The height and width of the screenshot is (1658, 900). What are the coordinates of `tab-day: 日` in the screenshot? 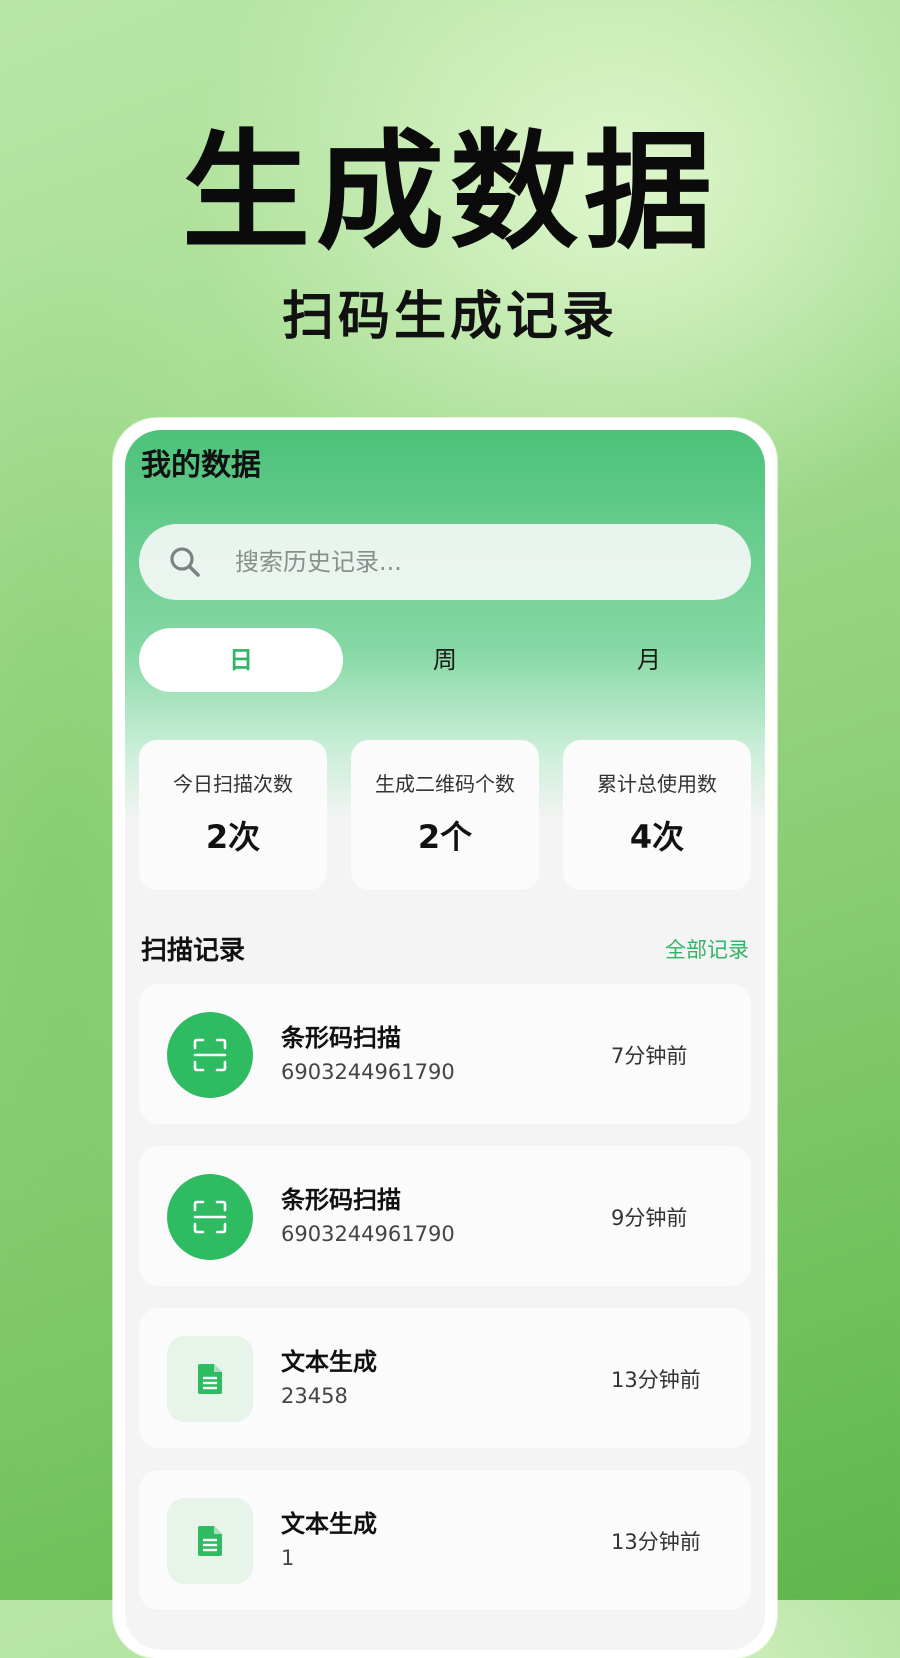 It's located at (241, 660).